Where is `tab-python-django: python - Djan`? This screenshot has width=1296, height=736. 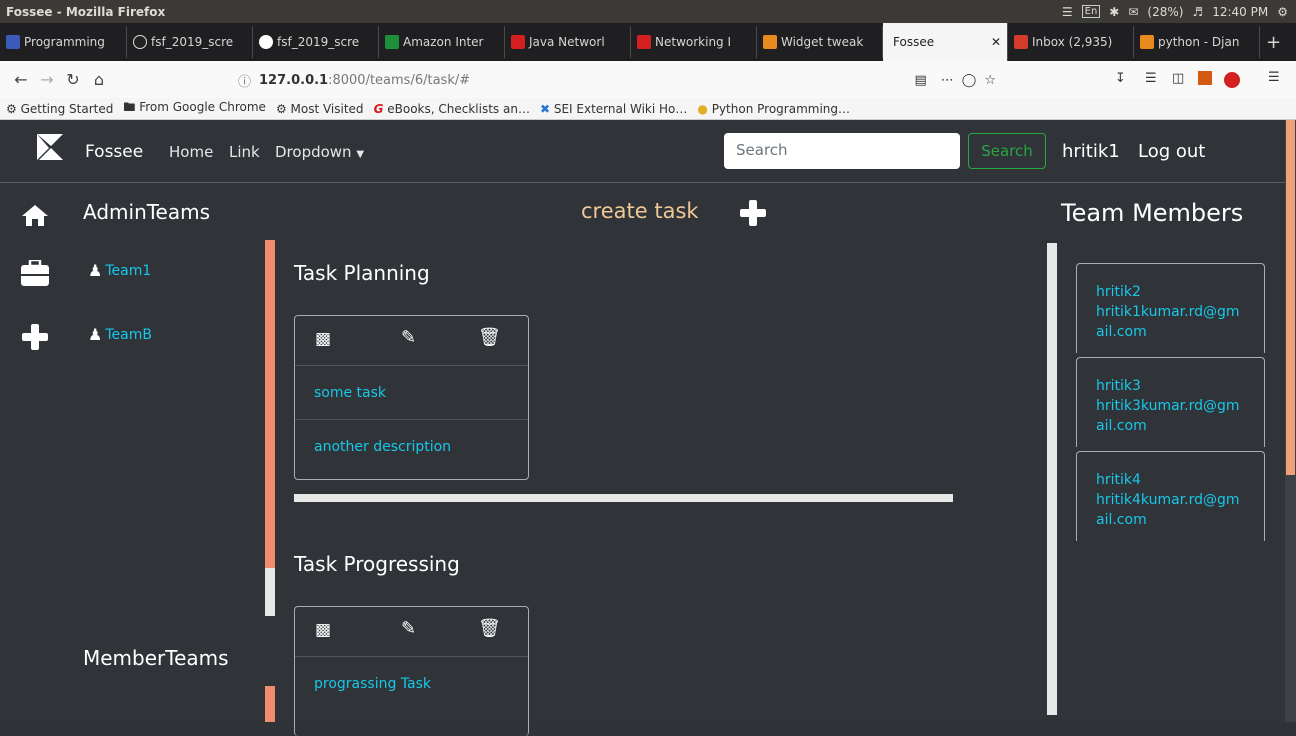
tab-python-django: python - Djan is located at coordinates (1197, 42).